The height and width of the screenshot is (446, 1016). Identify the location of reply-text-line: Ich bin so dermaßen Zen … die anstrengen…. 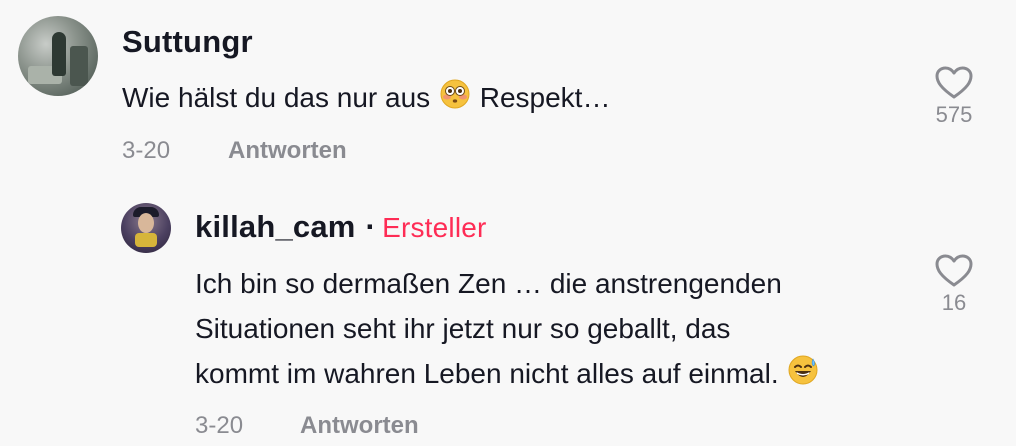
(488, 283).